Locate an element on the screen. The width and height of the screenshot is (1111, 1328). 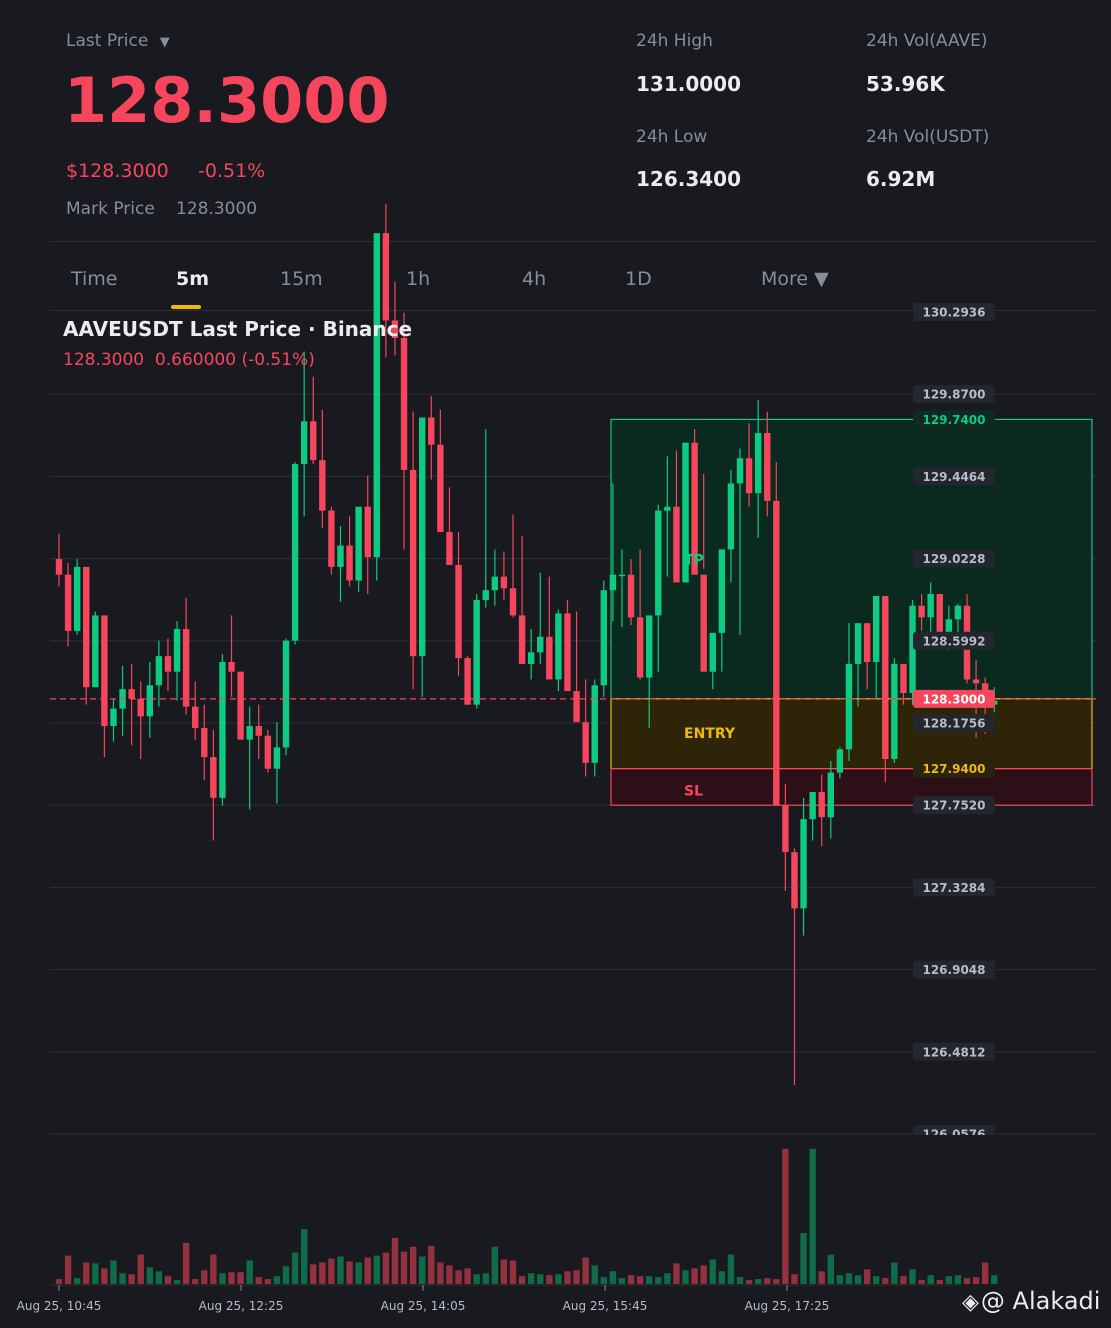
y-tick-label: 128.5992 is located at coordinates (953, 641).